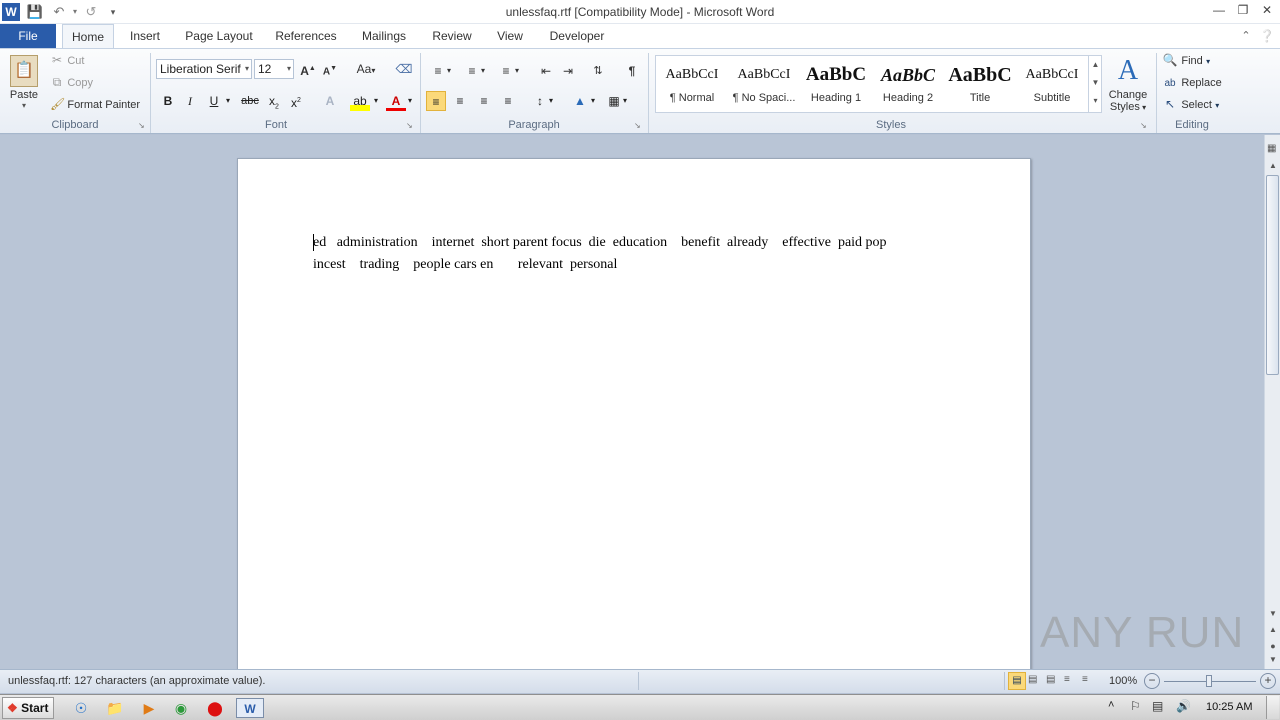 The width and height of the screenshot is (1280, 720). What do you see at coordinates (598, 71) in the screenshot?
I see `sort-icon: ⇅` at bounding box center [598, 71].